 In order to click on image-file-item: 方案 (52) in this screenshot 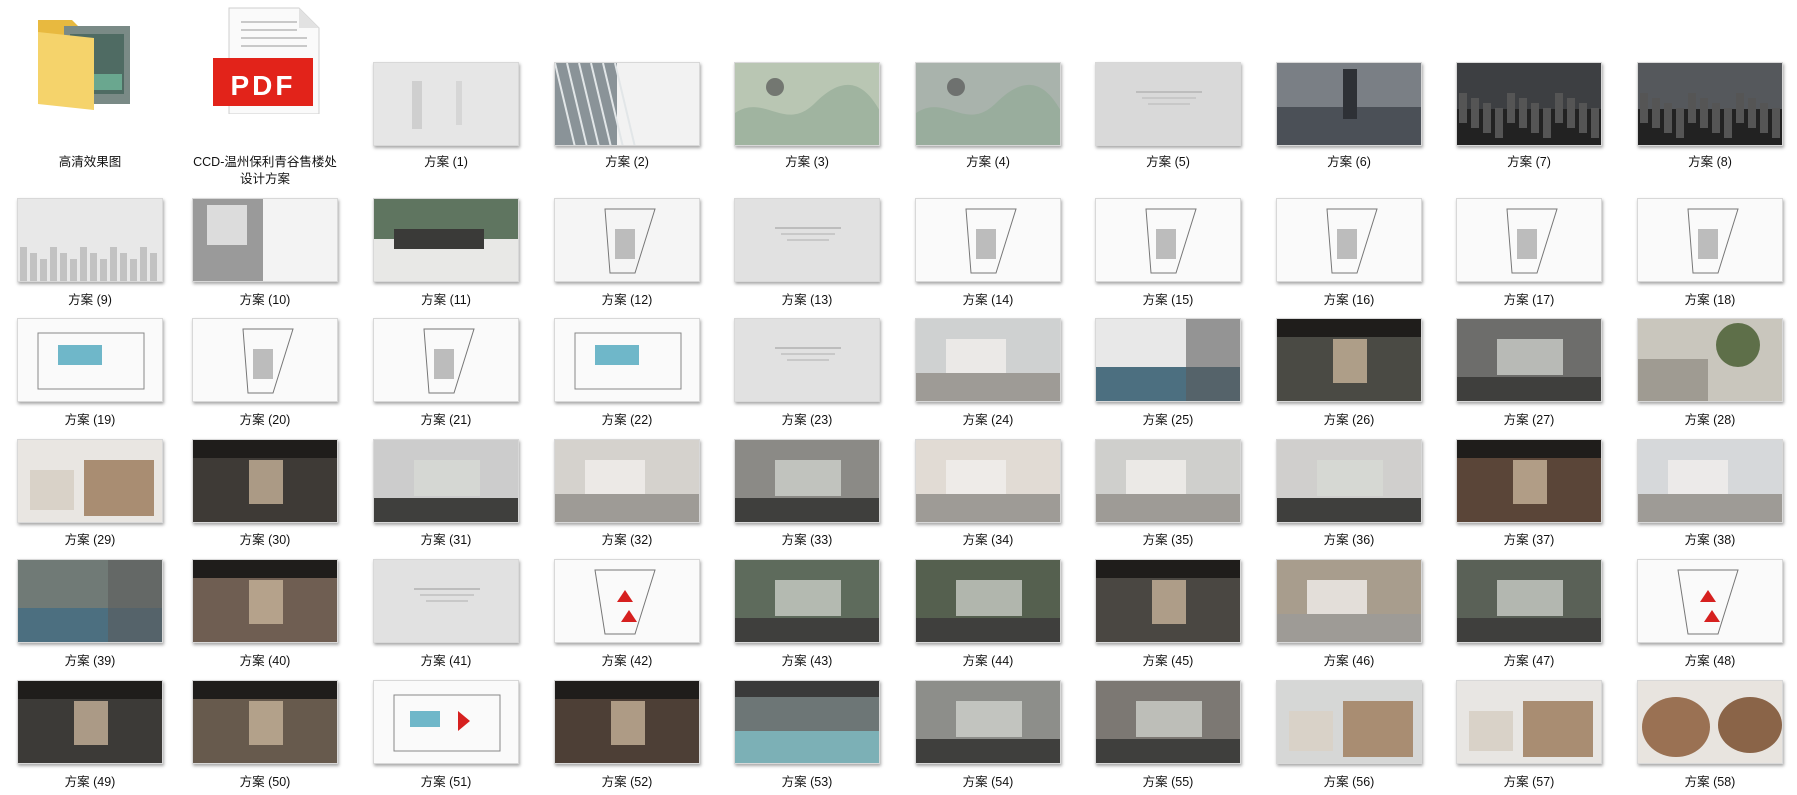, I will do `click(627, 397)`.